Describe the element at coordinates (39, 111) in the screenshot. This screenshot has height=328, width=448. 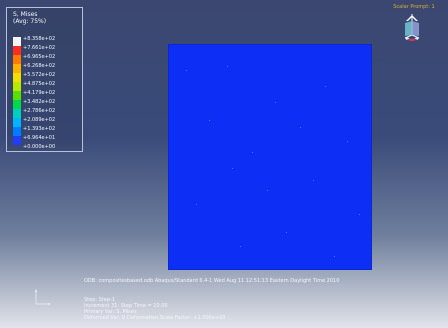
I see `legend-value: +2.786e+02` at that location.